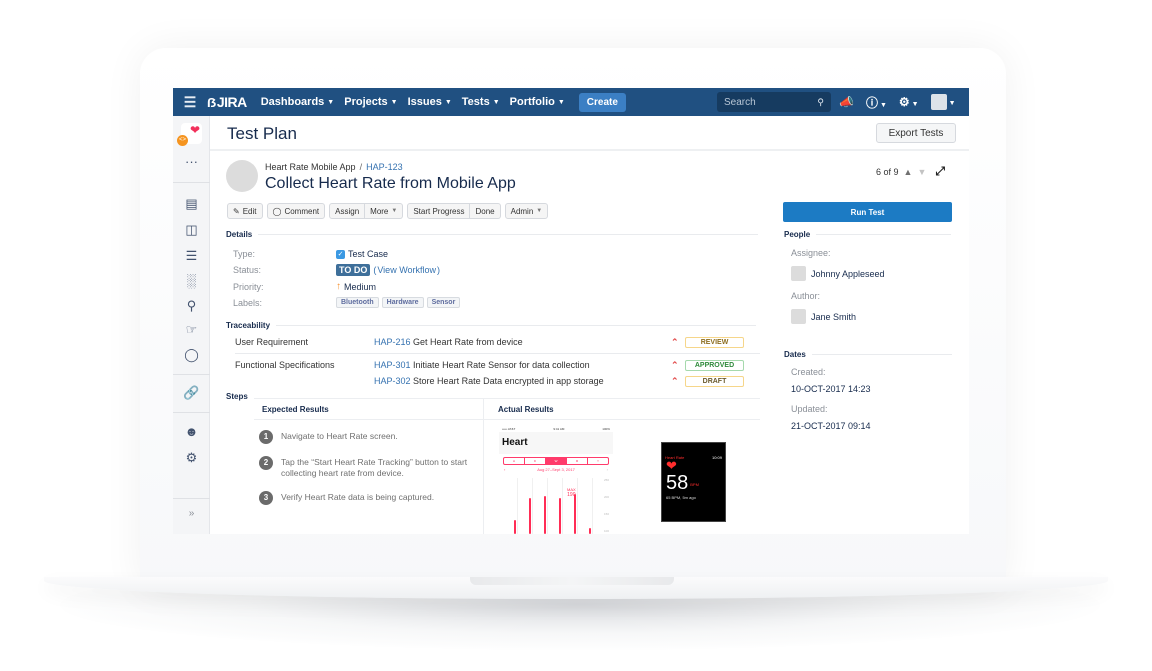 The width and height of the screenshot is (1152, 671). What do you see at coordinates (392, 342) in the screenshot?
I see `trace-issue-key: HAP-216` at bounding box center [392, 342].